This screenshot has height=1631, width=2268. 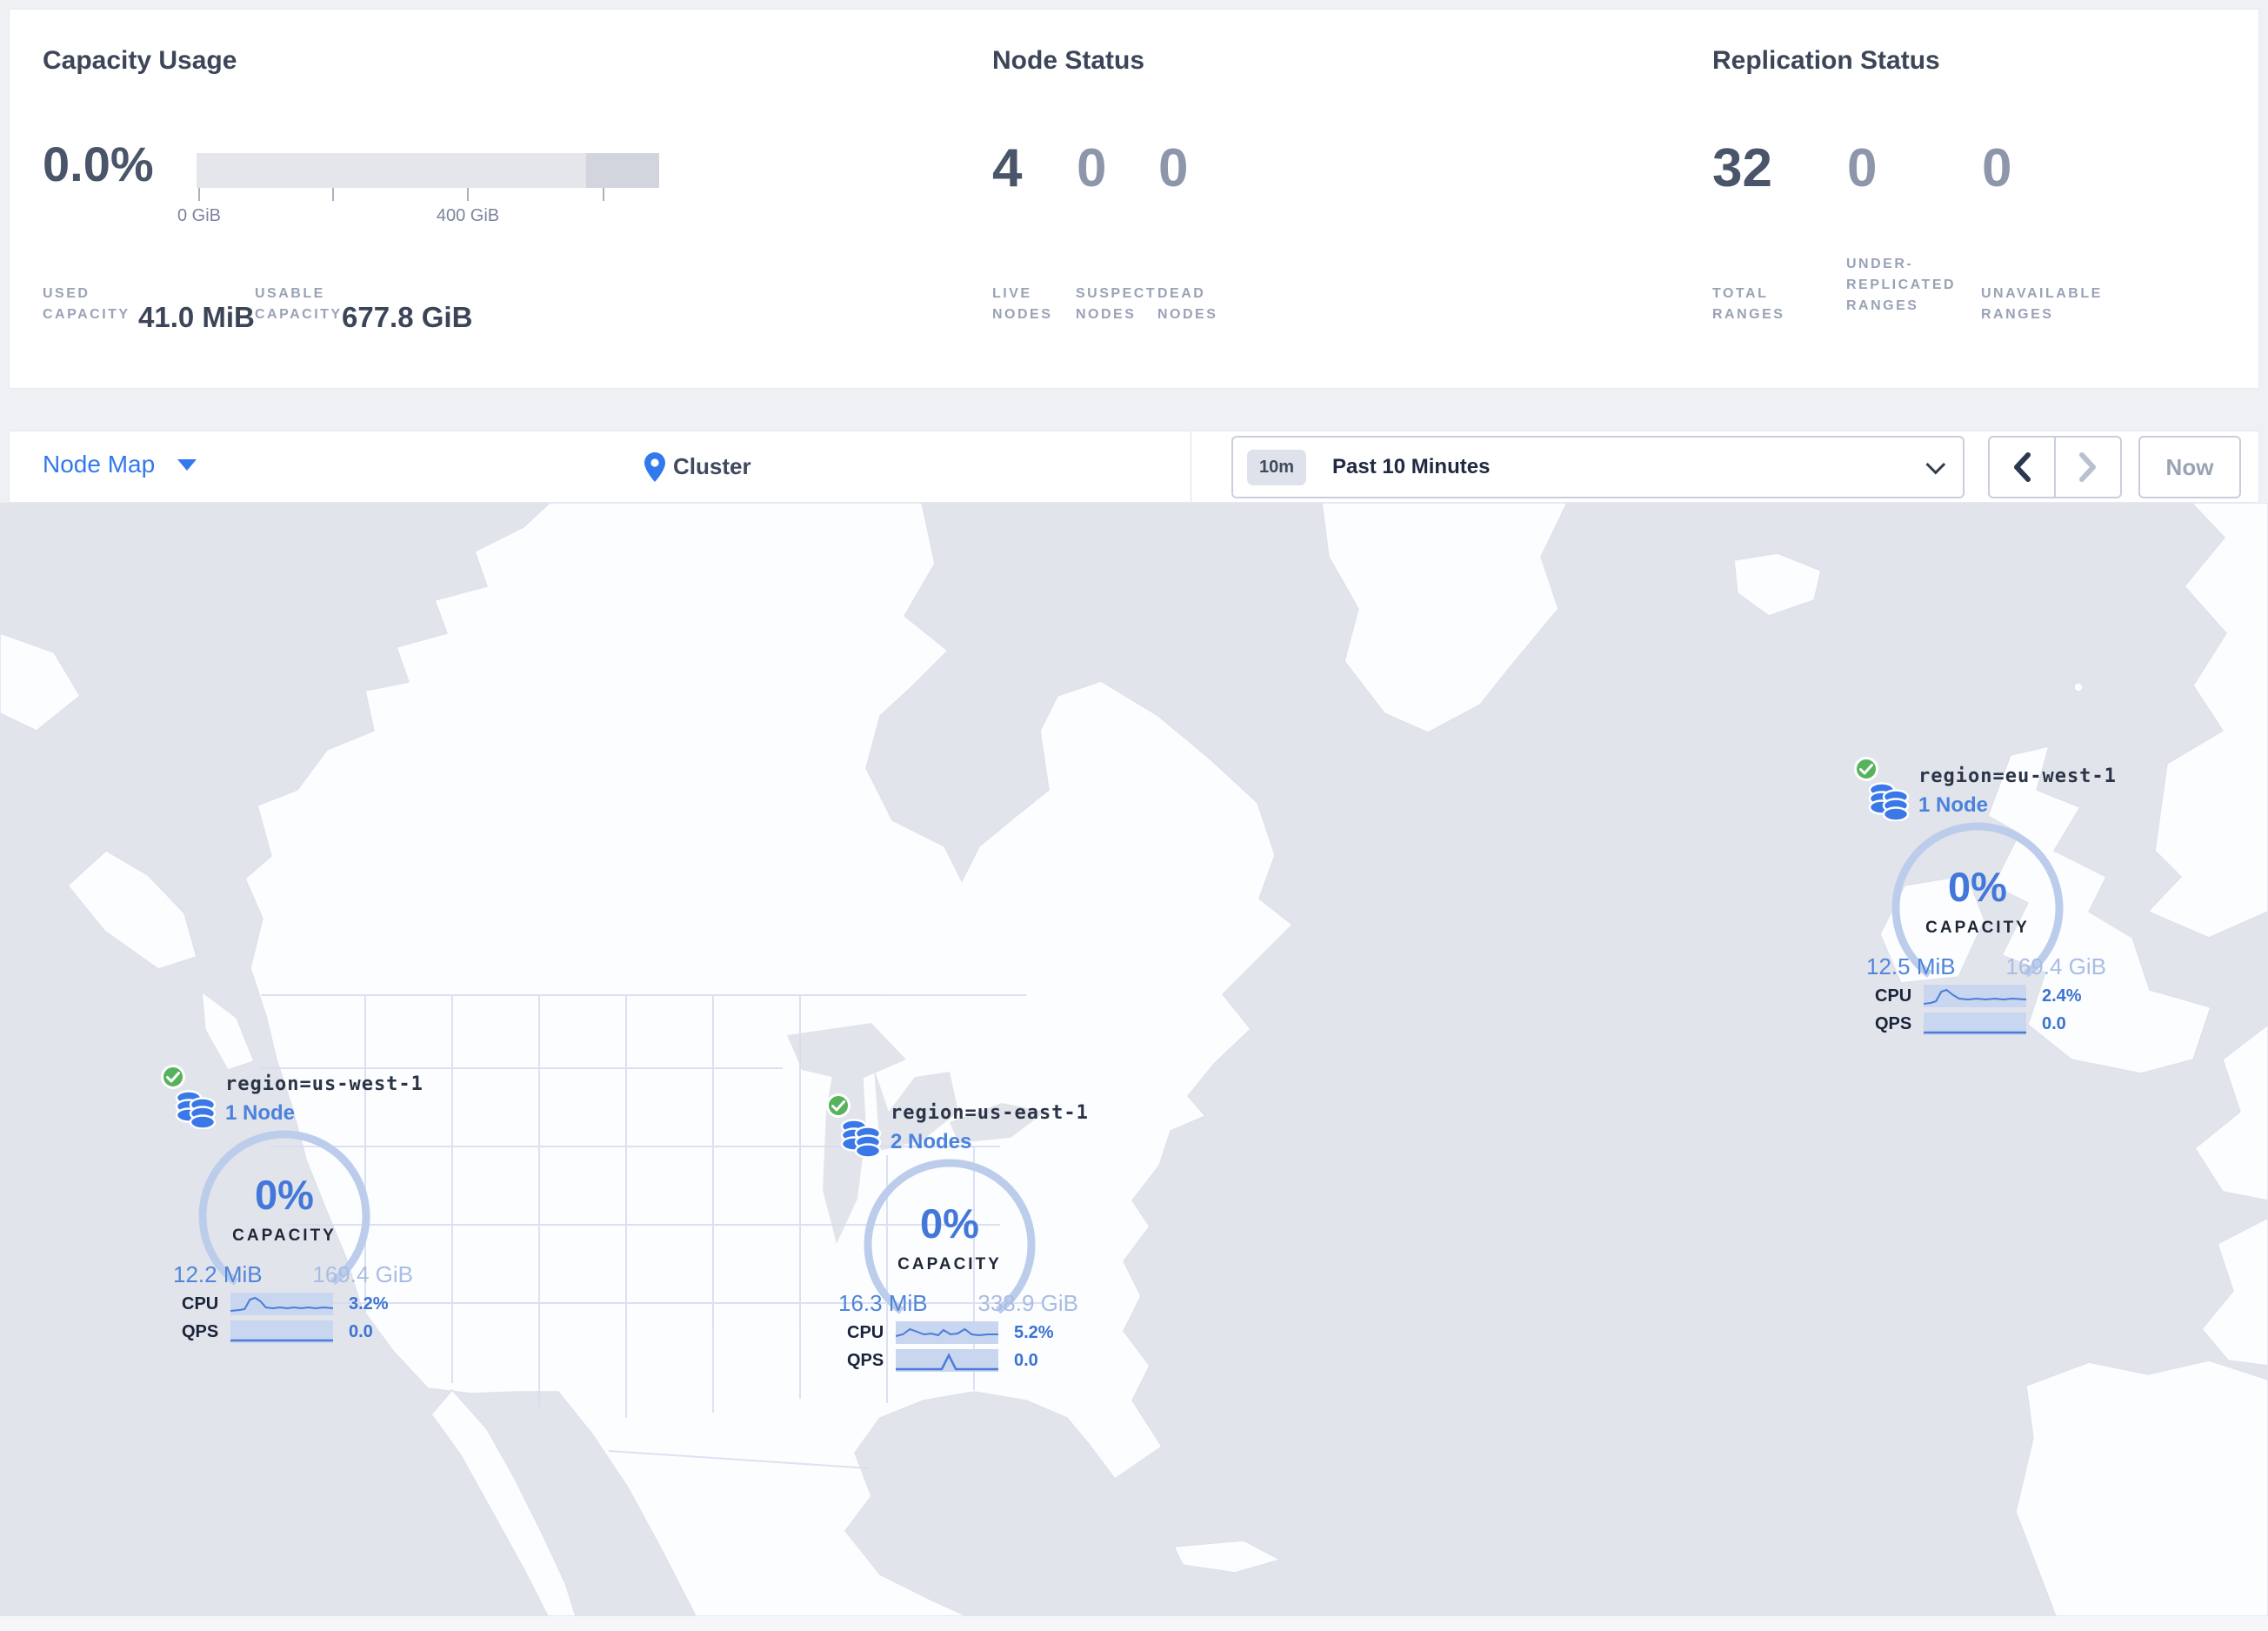 What do you see at coordinates (324, 1084) in the screenshot?
I see `region-label: region=us-west-1` at bounding box center [324, 1084].